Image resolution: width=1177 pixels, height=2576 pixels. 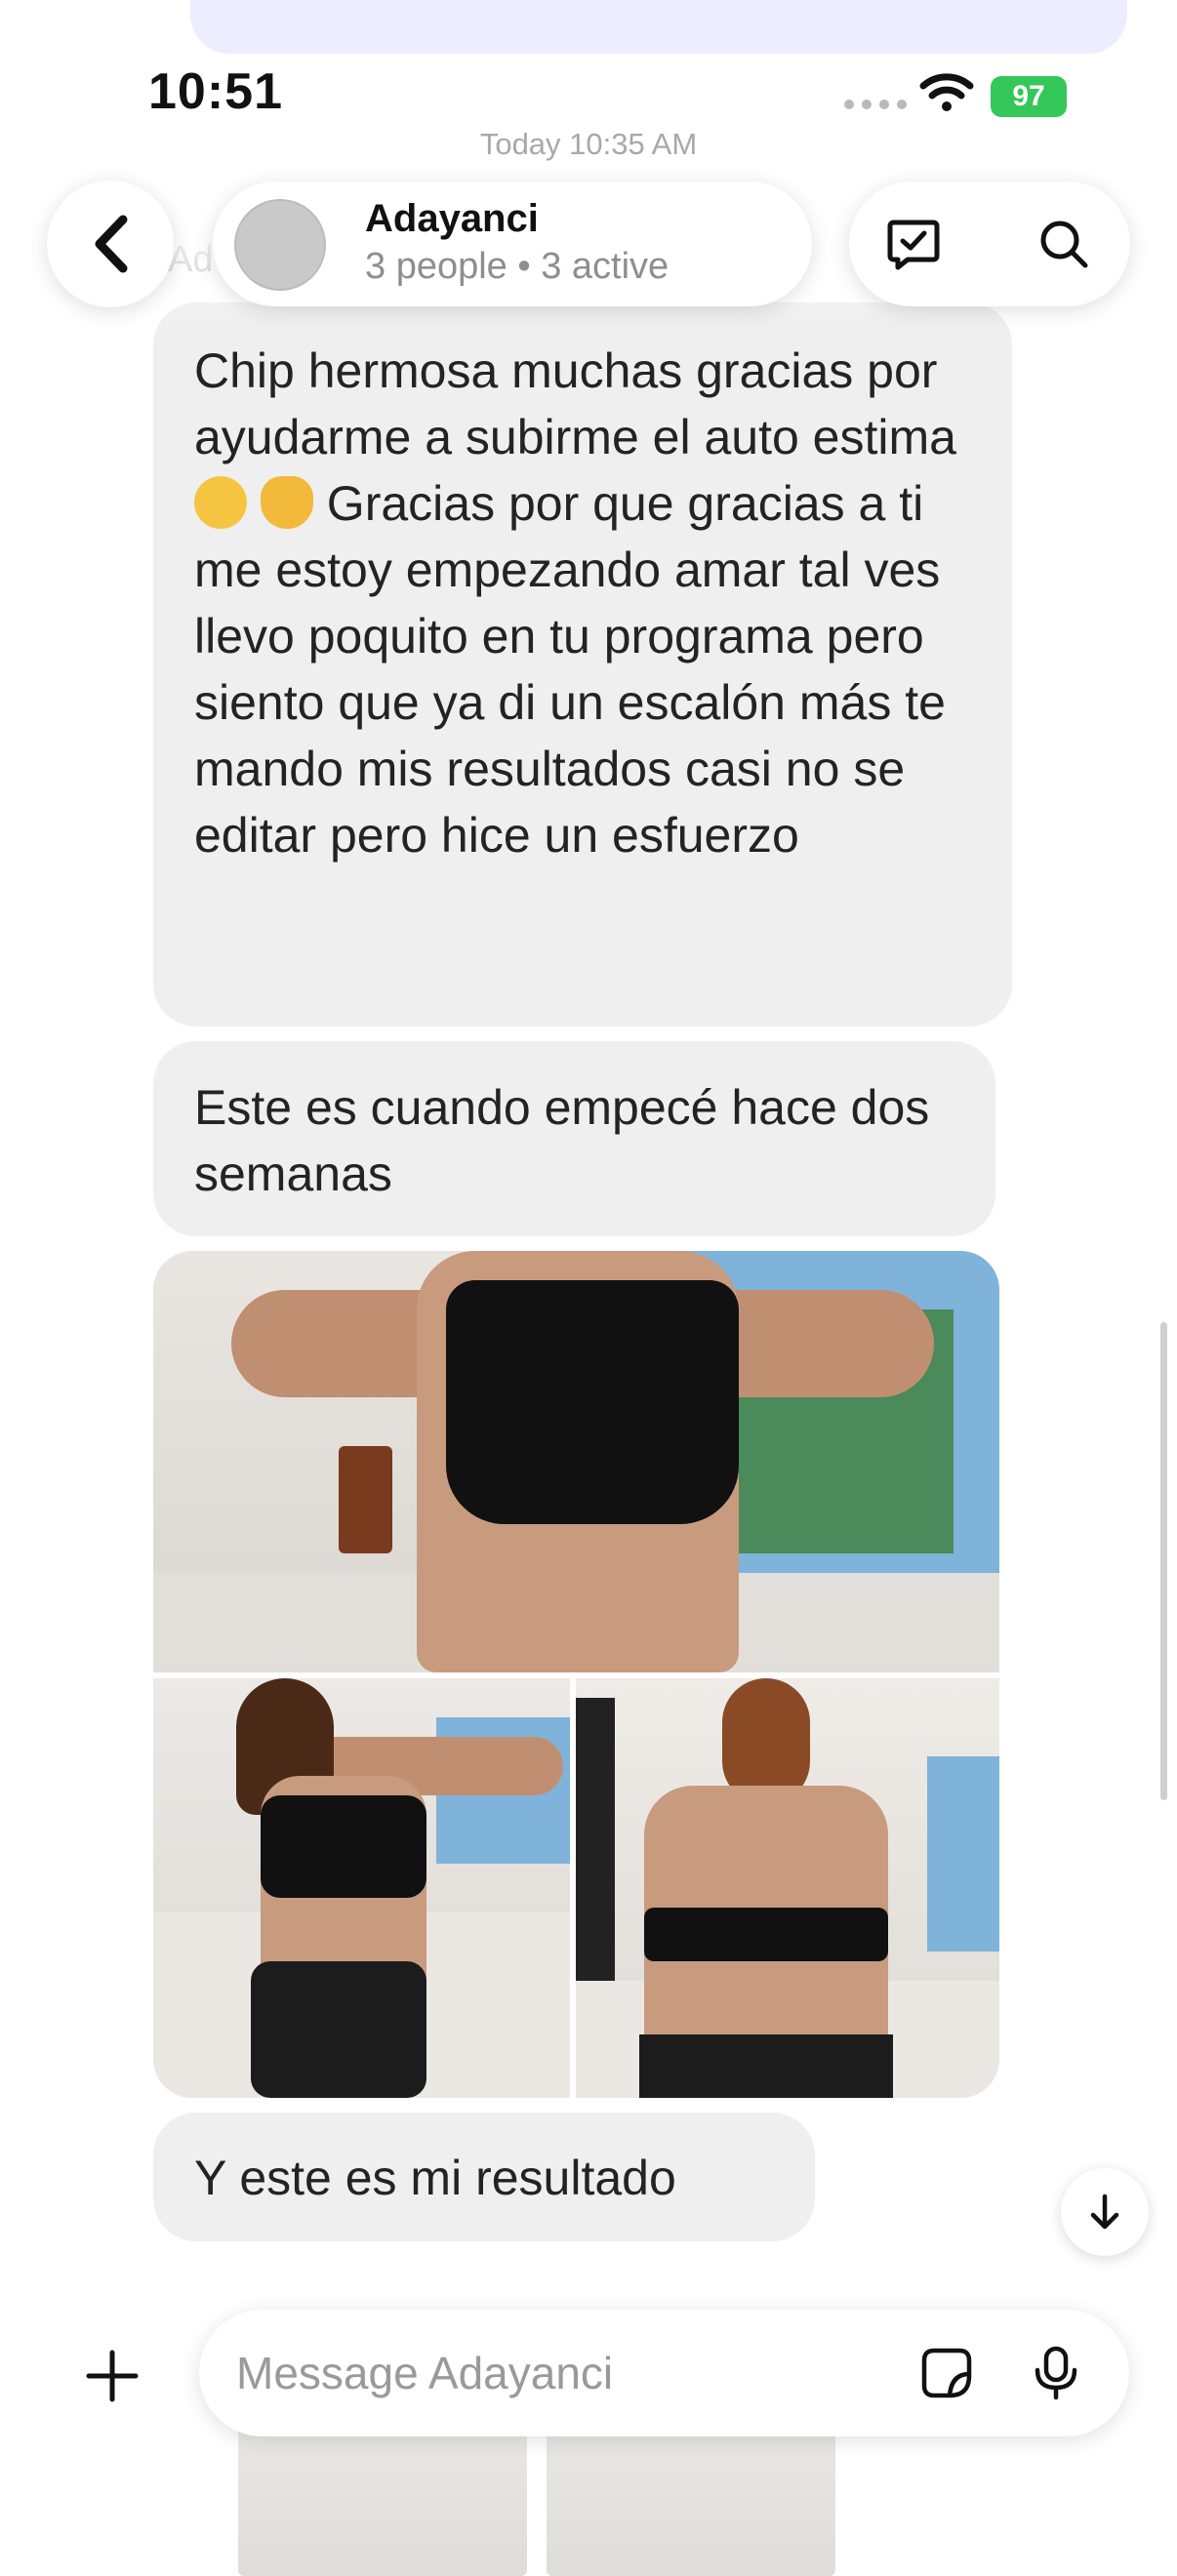 I want to click on search-icon, so click(x=1064, y=244).